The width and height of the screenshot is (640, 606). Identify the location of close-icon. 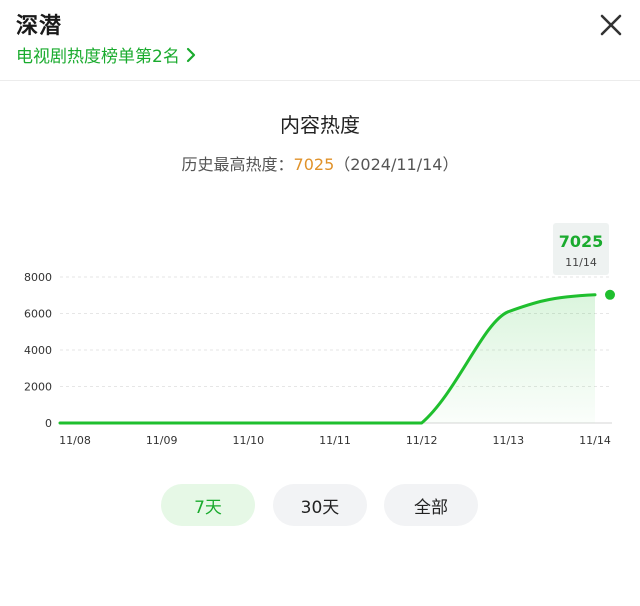
(611, 25).